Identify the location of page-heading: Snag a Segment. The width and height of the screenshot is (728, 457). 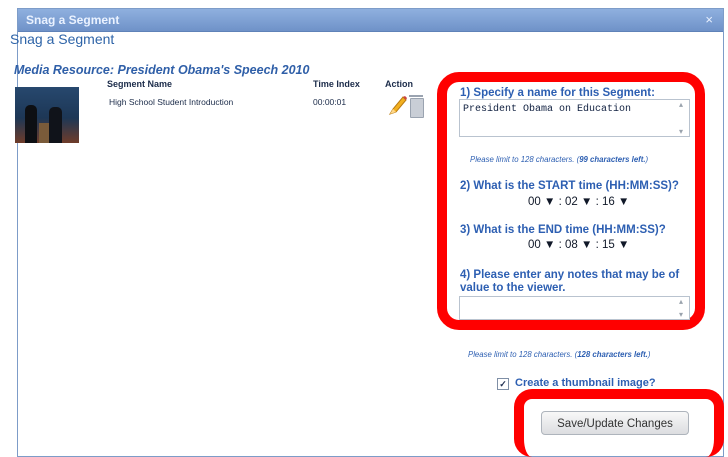
(62, 39).